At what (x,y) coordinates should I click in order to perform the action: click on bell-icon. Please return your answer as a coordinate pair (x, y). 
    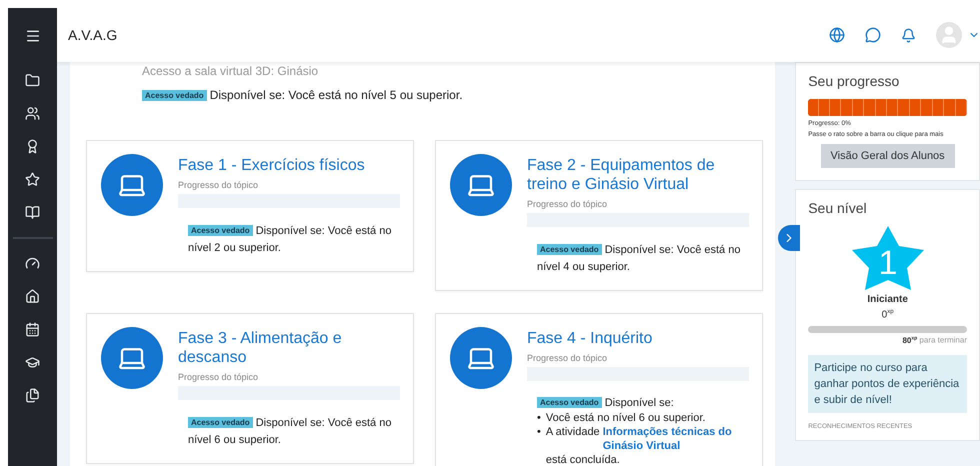
    Looking at the image, I should click on (908, 35).